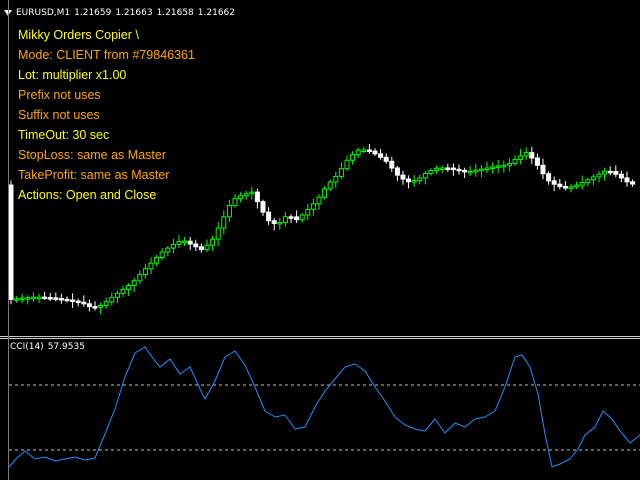 The image size is (640, 480). What do you see at coordinates (59, 95) in the screenshot?
I see `info-prefix: Prefix not uses` at bounding box center [59, 95].